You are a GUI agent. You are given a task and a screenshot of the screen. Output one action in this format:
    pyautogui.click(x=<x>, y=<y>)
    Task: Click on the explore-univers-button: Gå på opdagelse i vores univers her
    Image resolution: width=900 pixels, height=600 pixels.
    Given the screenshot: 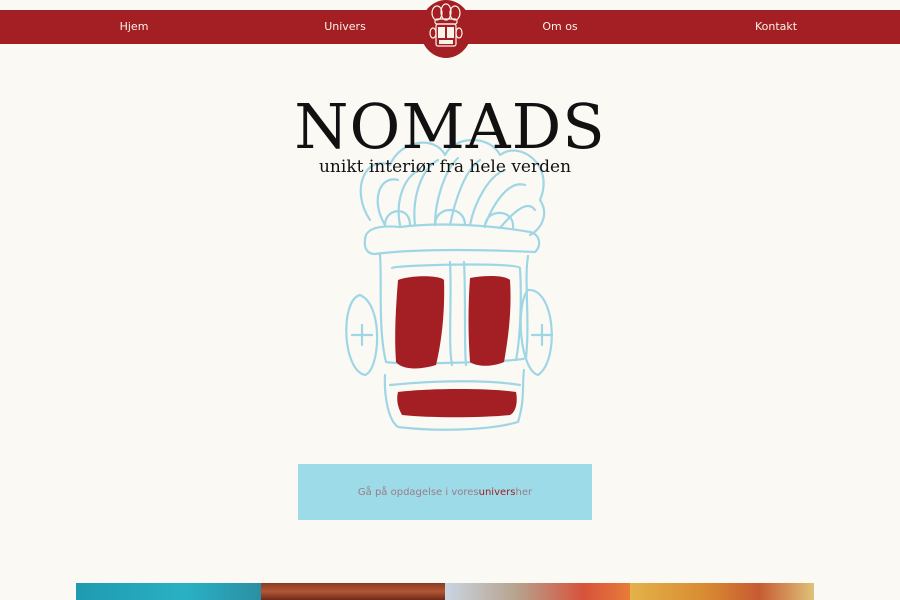 What is the action you would take?
    pyautogui.click(x=445, y=492)
    